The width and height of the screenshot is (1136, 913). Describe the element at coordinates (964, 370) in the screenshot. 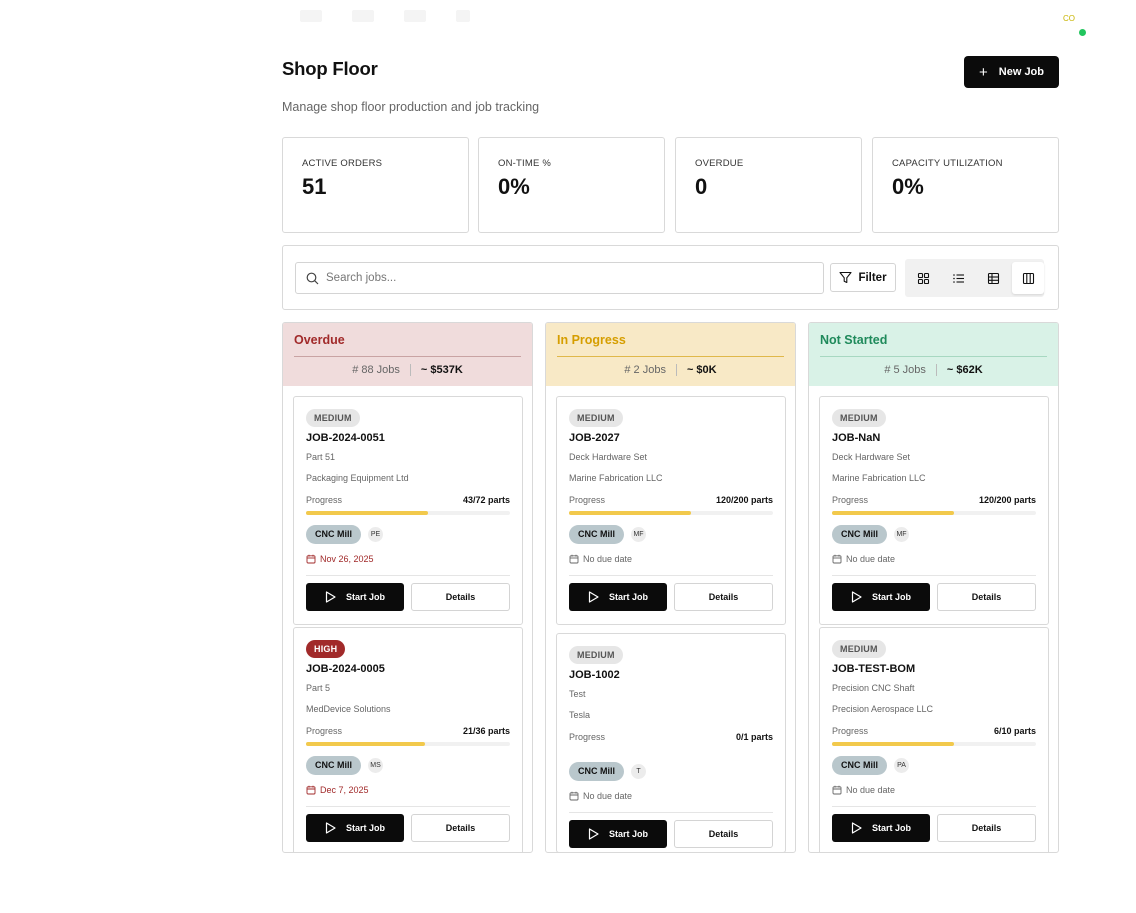

I see `column-value: ~ $62K` at that location.